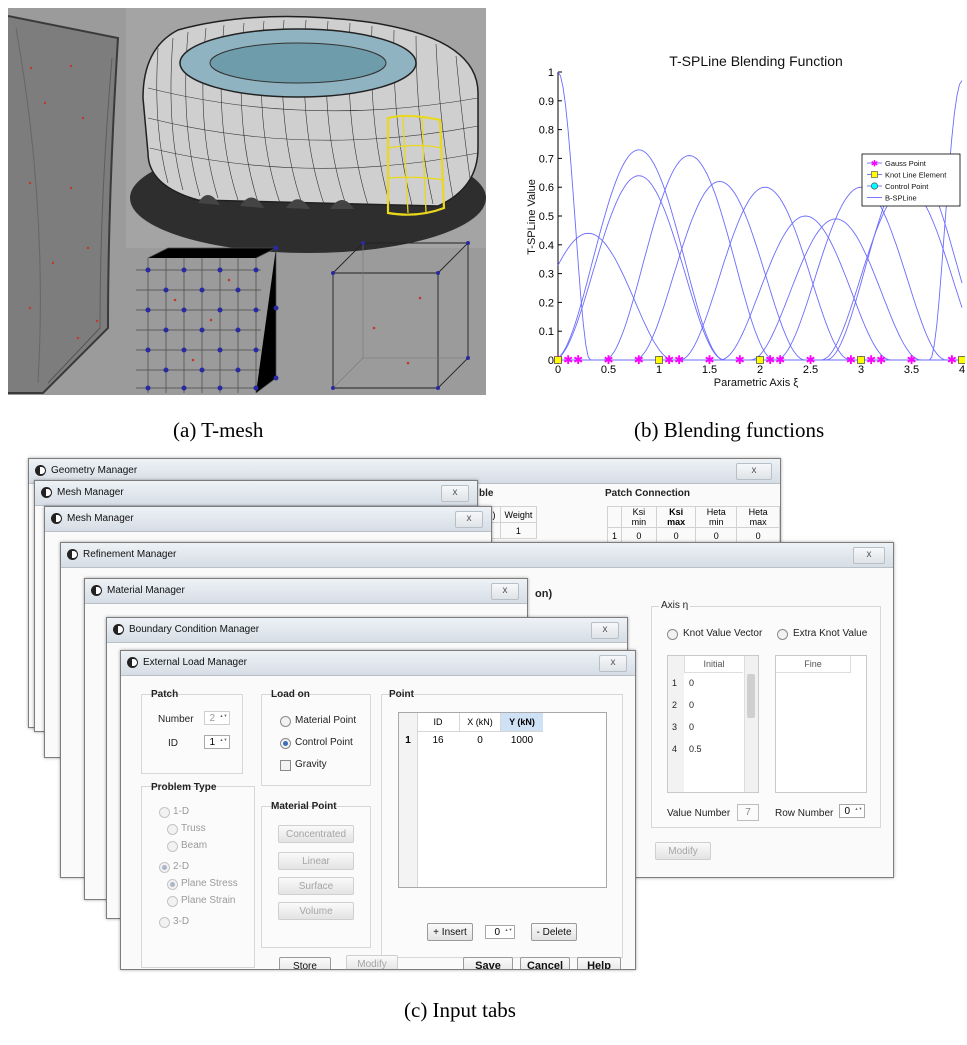  Describe the element at coordinates (438, 741) in the screenshot. I see `cell-id: 16` at that location.